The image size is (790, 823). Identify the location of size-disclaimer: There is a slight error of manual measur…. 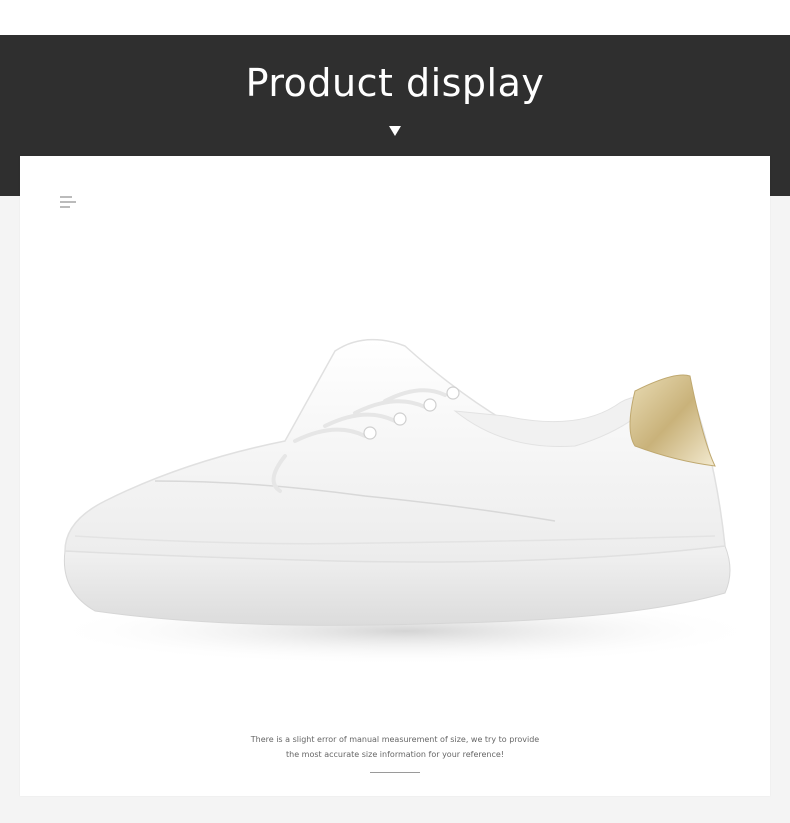
(395, 747).